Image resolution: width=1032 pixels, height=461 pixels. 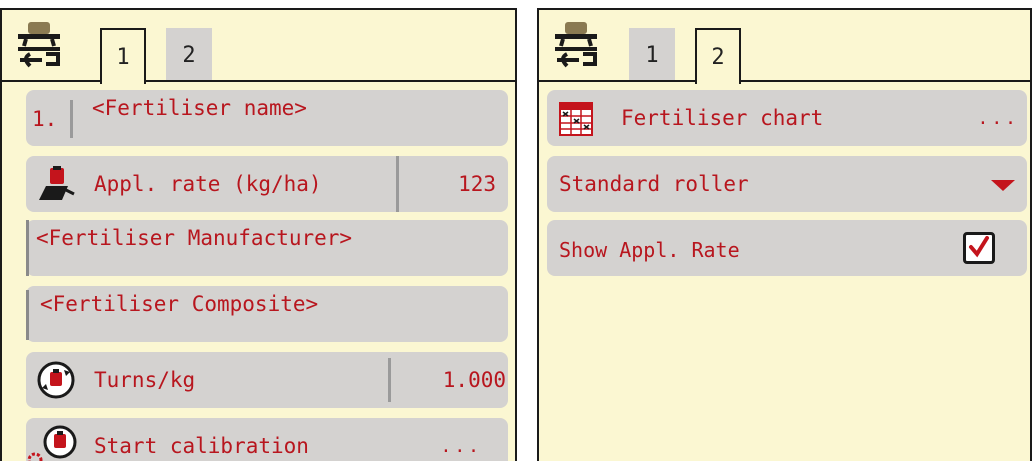 What do you see at coordinates (787, 248) in the screenshot?
I see `show-appl-rate-row: Show Appl. Rate` at bounding box center [787, 248].